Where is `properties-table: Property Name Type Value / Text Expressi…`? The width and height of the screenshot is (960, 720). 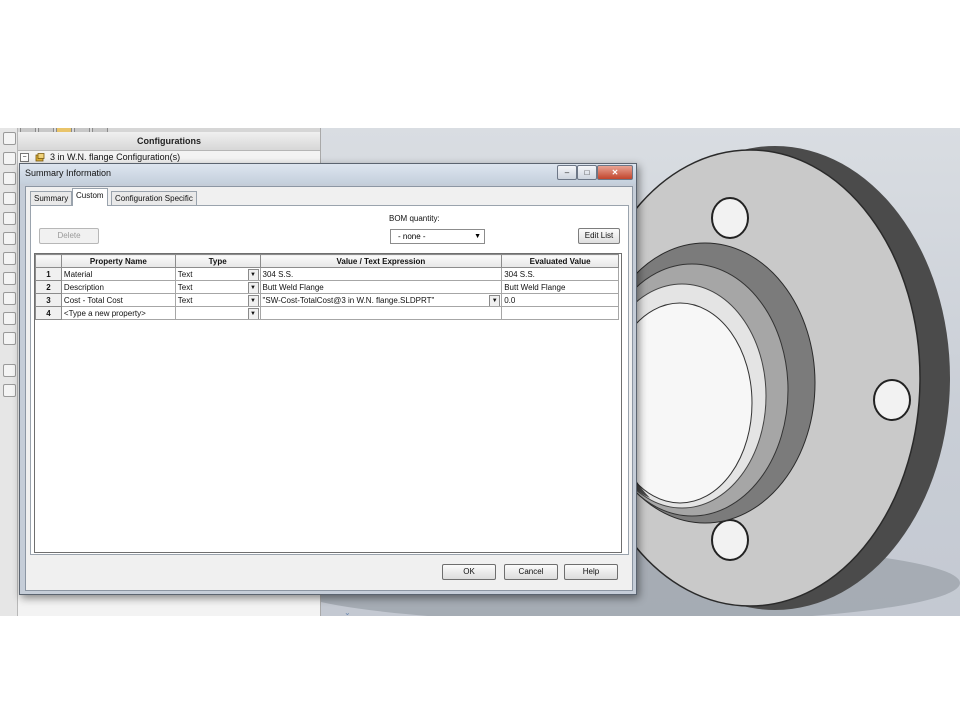 properties-table: Property Name Type Value / Text Expressi… is located at coordinates (327, 287).